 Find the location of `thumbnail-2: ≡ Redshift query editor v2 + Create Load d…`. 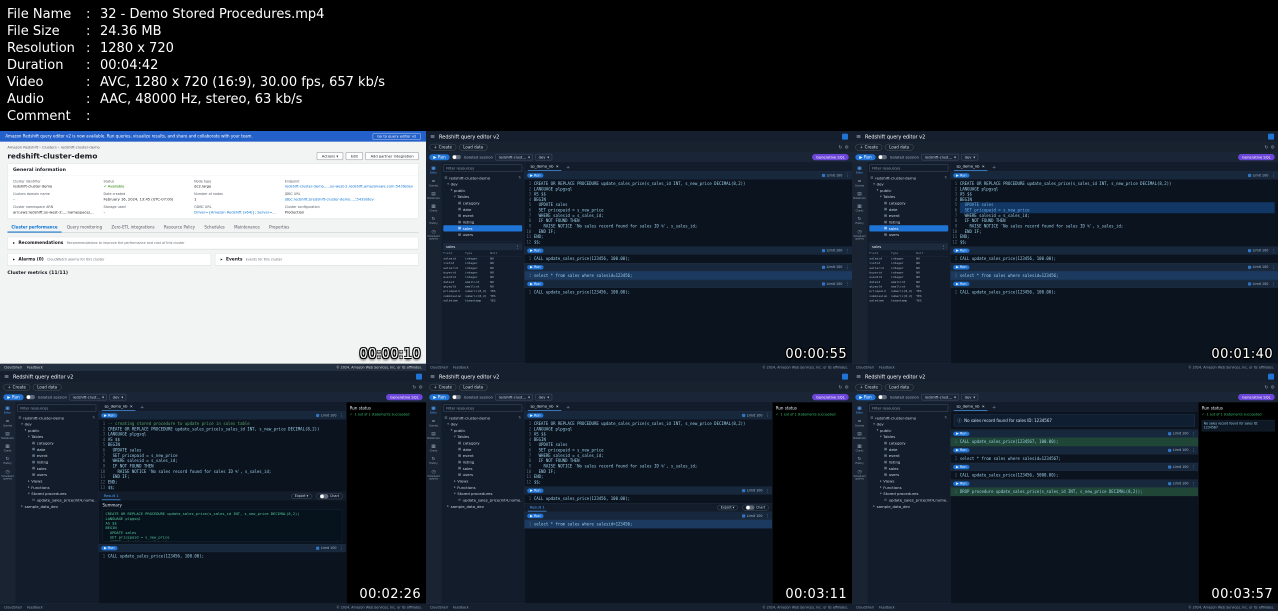

thumbnail-2: ≡ Redshift query editor v2 + Create Load d… is located at coordinates (639, 251).